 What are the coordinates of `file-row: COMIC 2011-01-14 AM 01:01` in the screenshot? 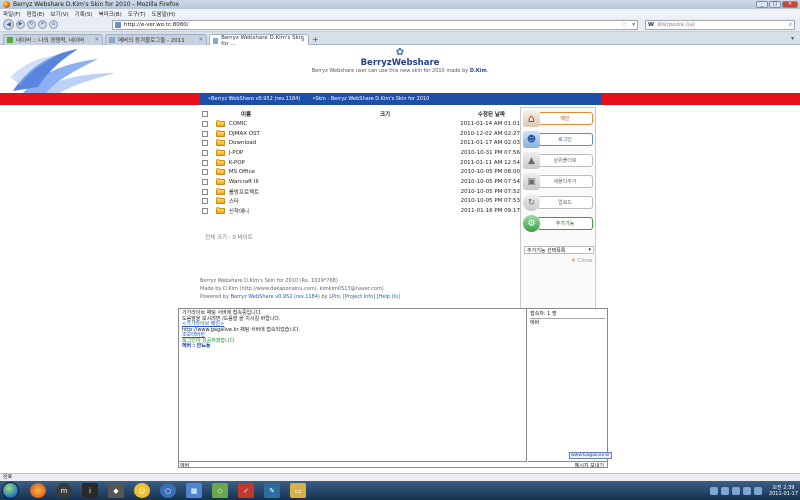 It's located at (360, 124).